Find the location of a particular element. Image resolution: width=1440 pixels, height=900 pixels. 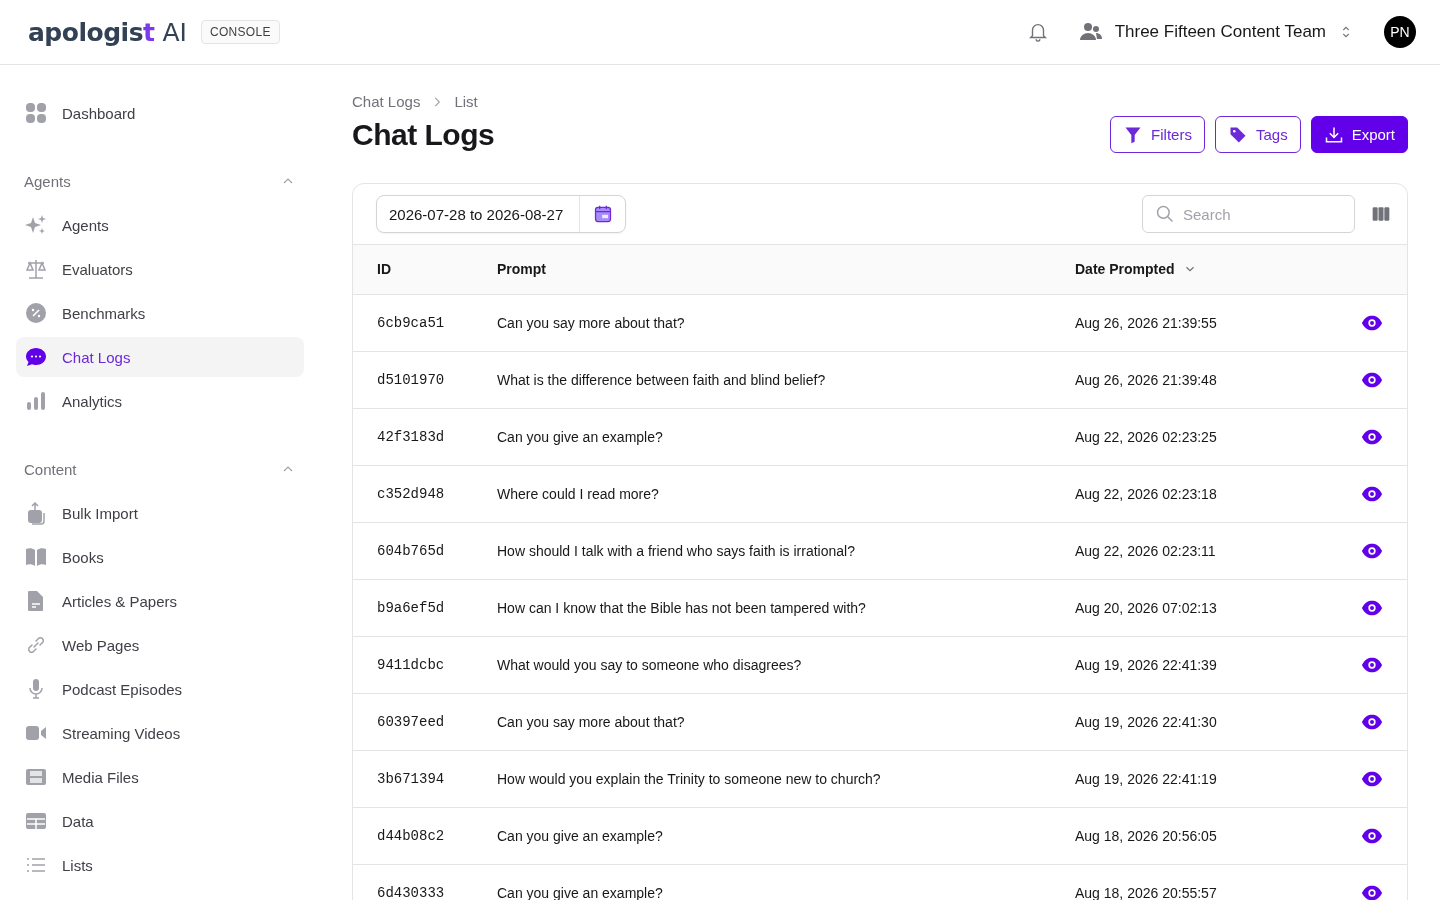

sidebar-section-header: Content is located at coordinates (160, 469).